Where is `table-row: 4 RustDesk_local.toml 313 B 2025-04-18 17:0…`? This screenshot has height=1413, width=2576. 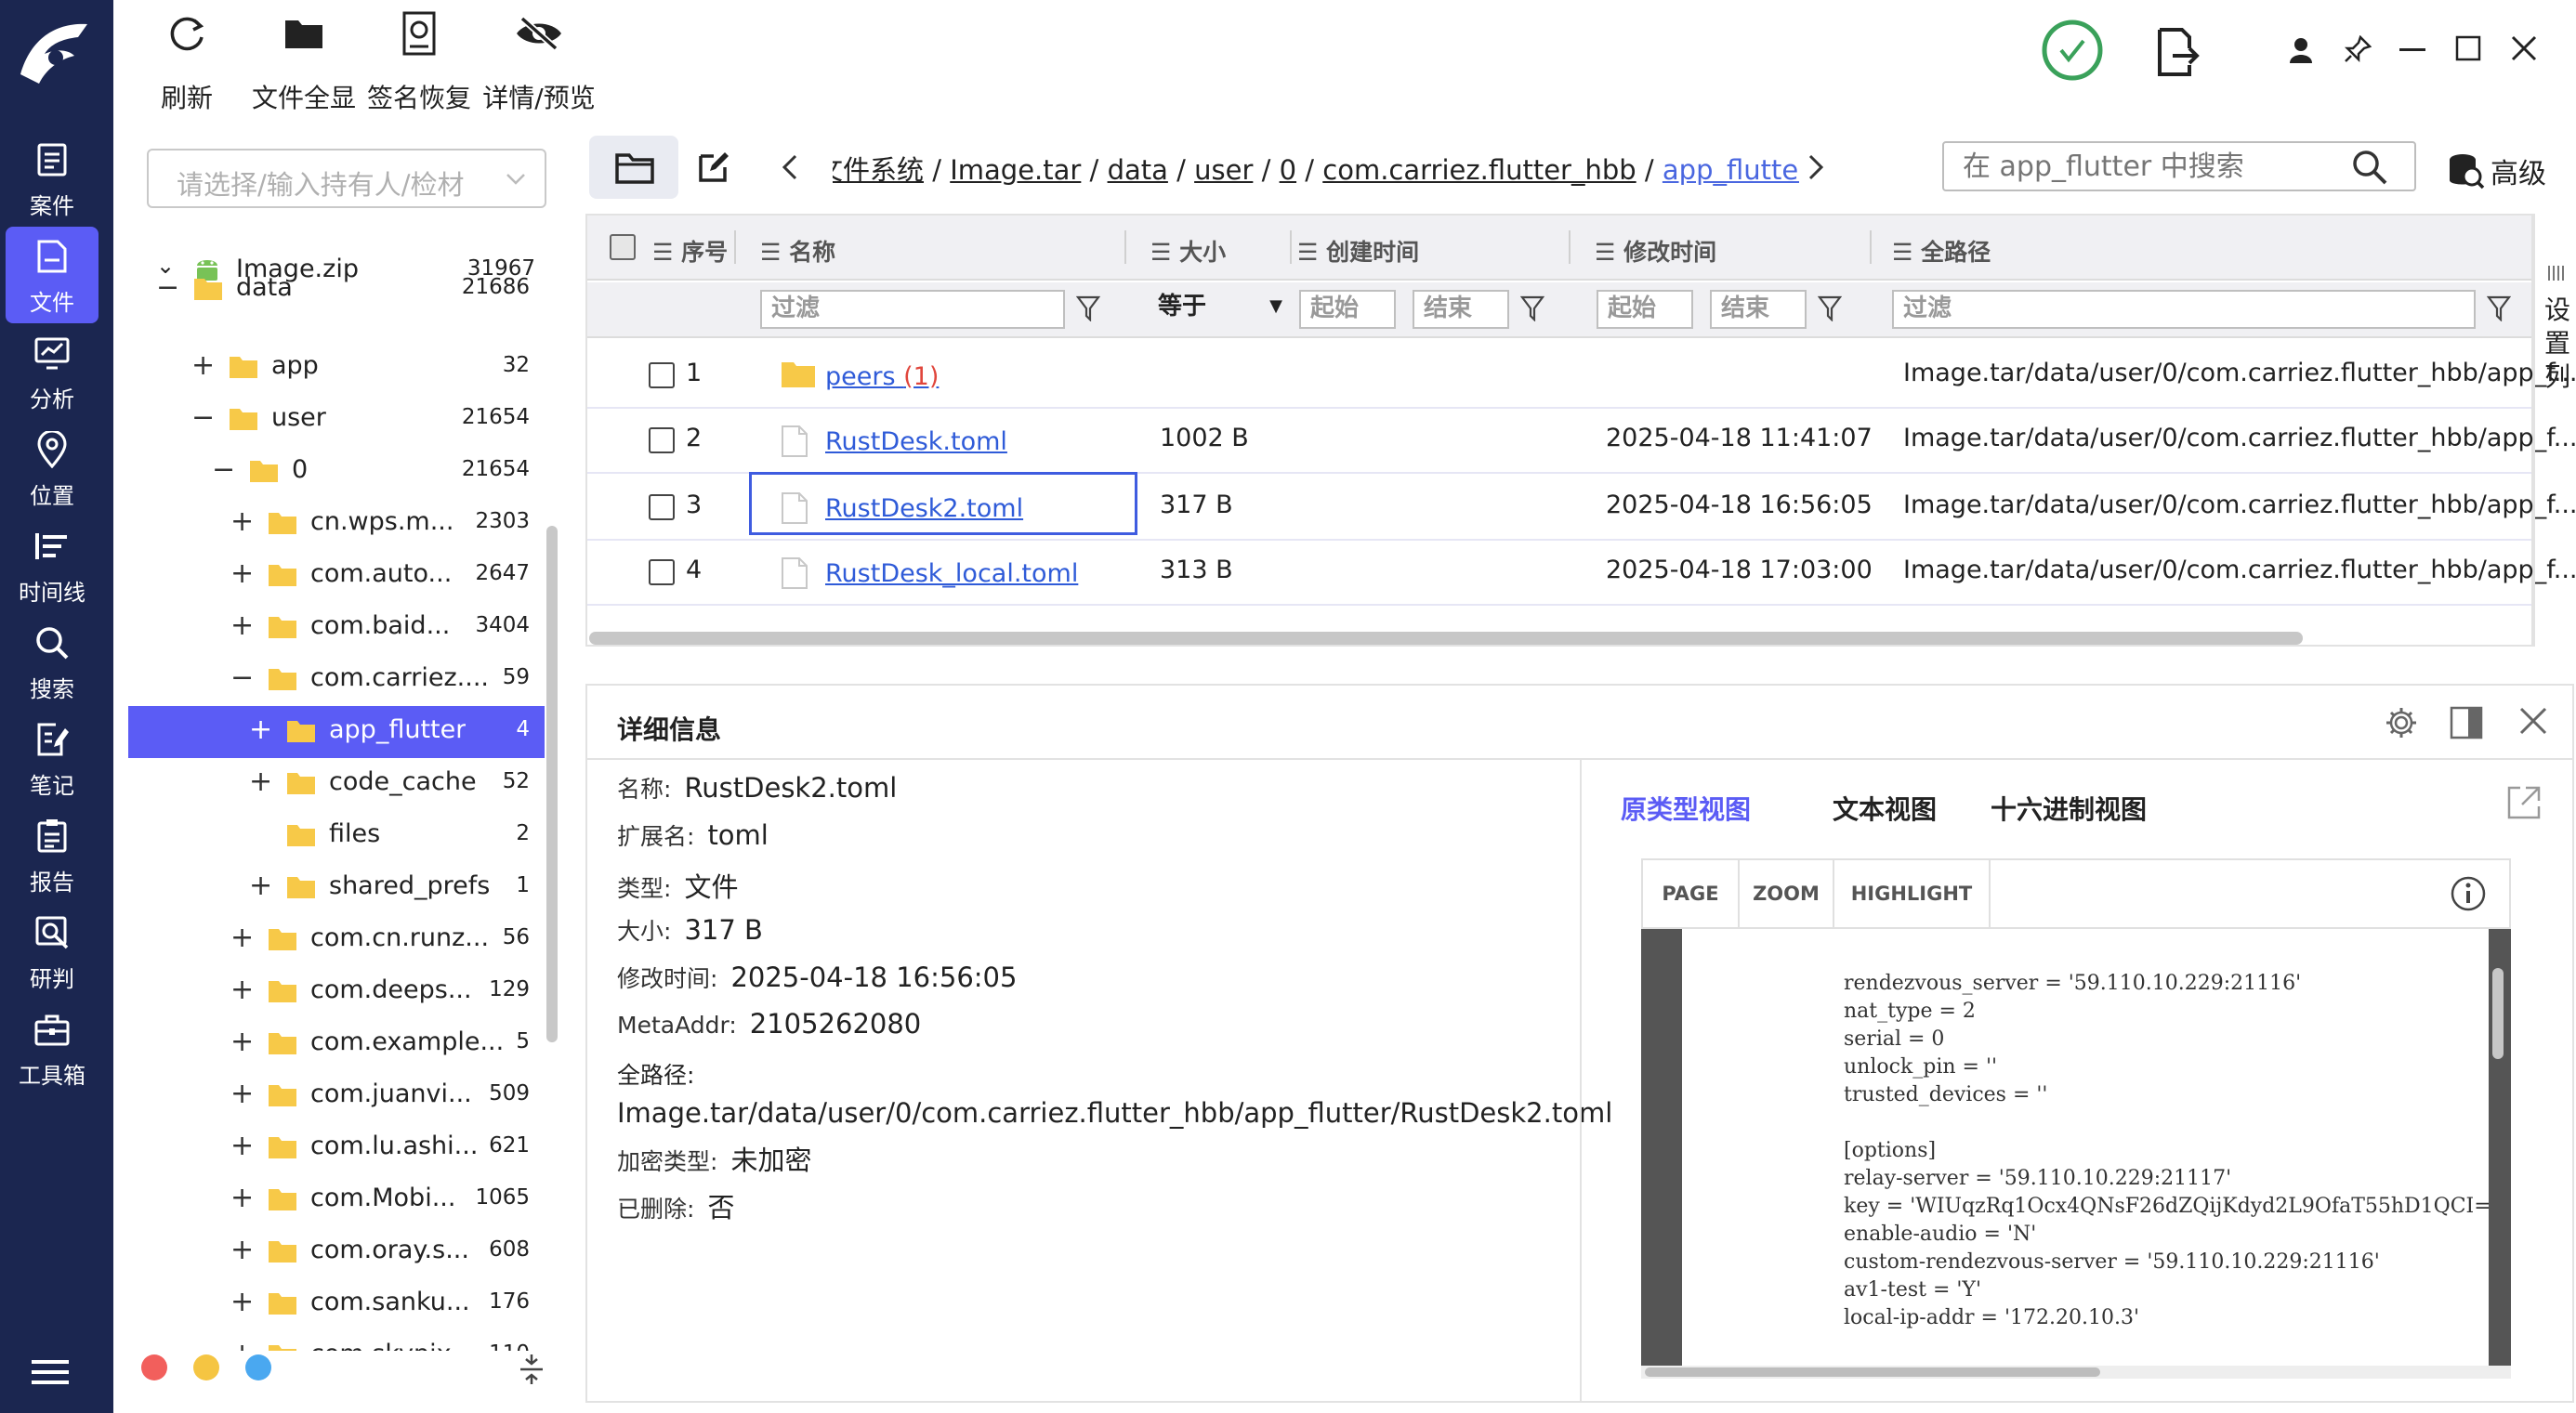 table-row: 4 RustDesk_local.toml 313 B 2025-04-18 17:0… is located at coordinates (1581, 572).